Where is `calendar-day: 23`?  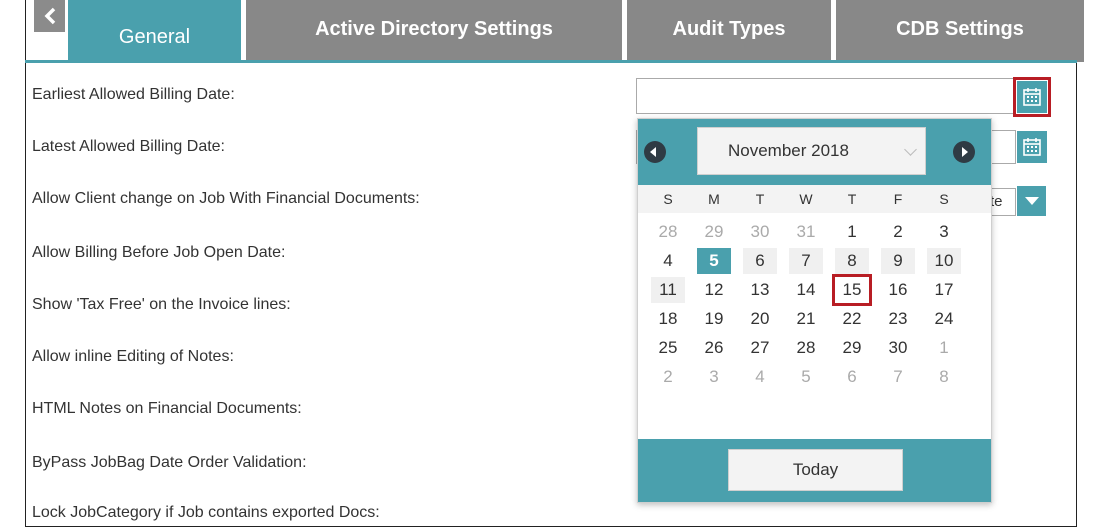
calendar-day: 23 is located at coordinates (898, 319).